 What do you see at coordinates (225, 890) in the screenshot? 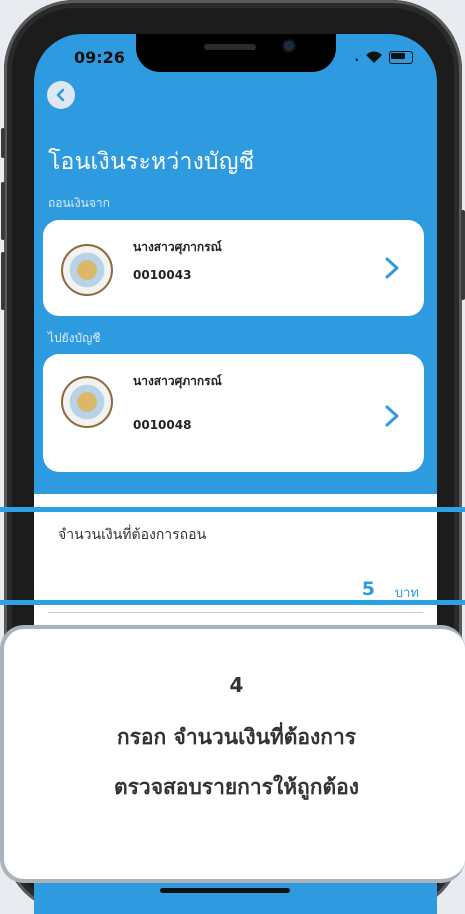
I see `home-indicator` at bounding box center [225, 890].